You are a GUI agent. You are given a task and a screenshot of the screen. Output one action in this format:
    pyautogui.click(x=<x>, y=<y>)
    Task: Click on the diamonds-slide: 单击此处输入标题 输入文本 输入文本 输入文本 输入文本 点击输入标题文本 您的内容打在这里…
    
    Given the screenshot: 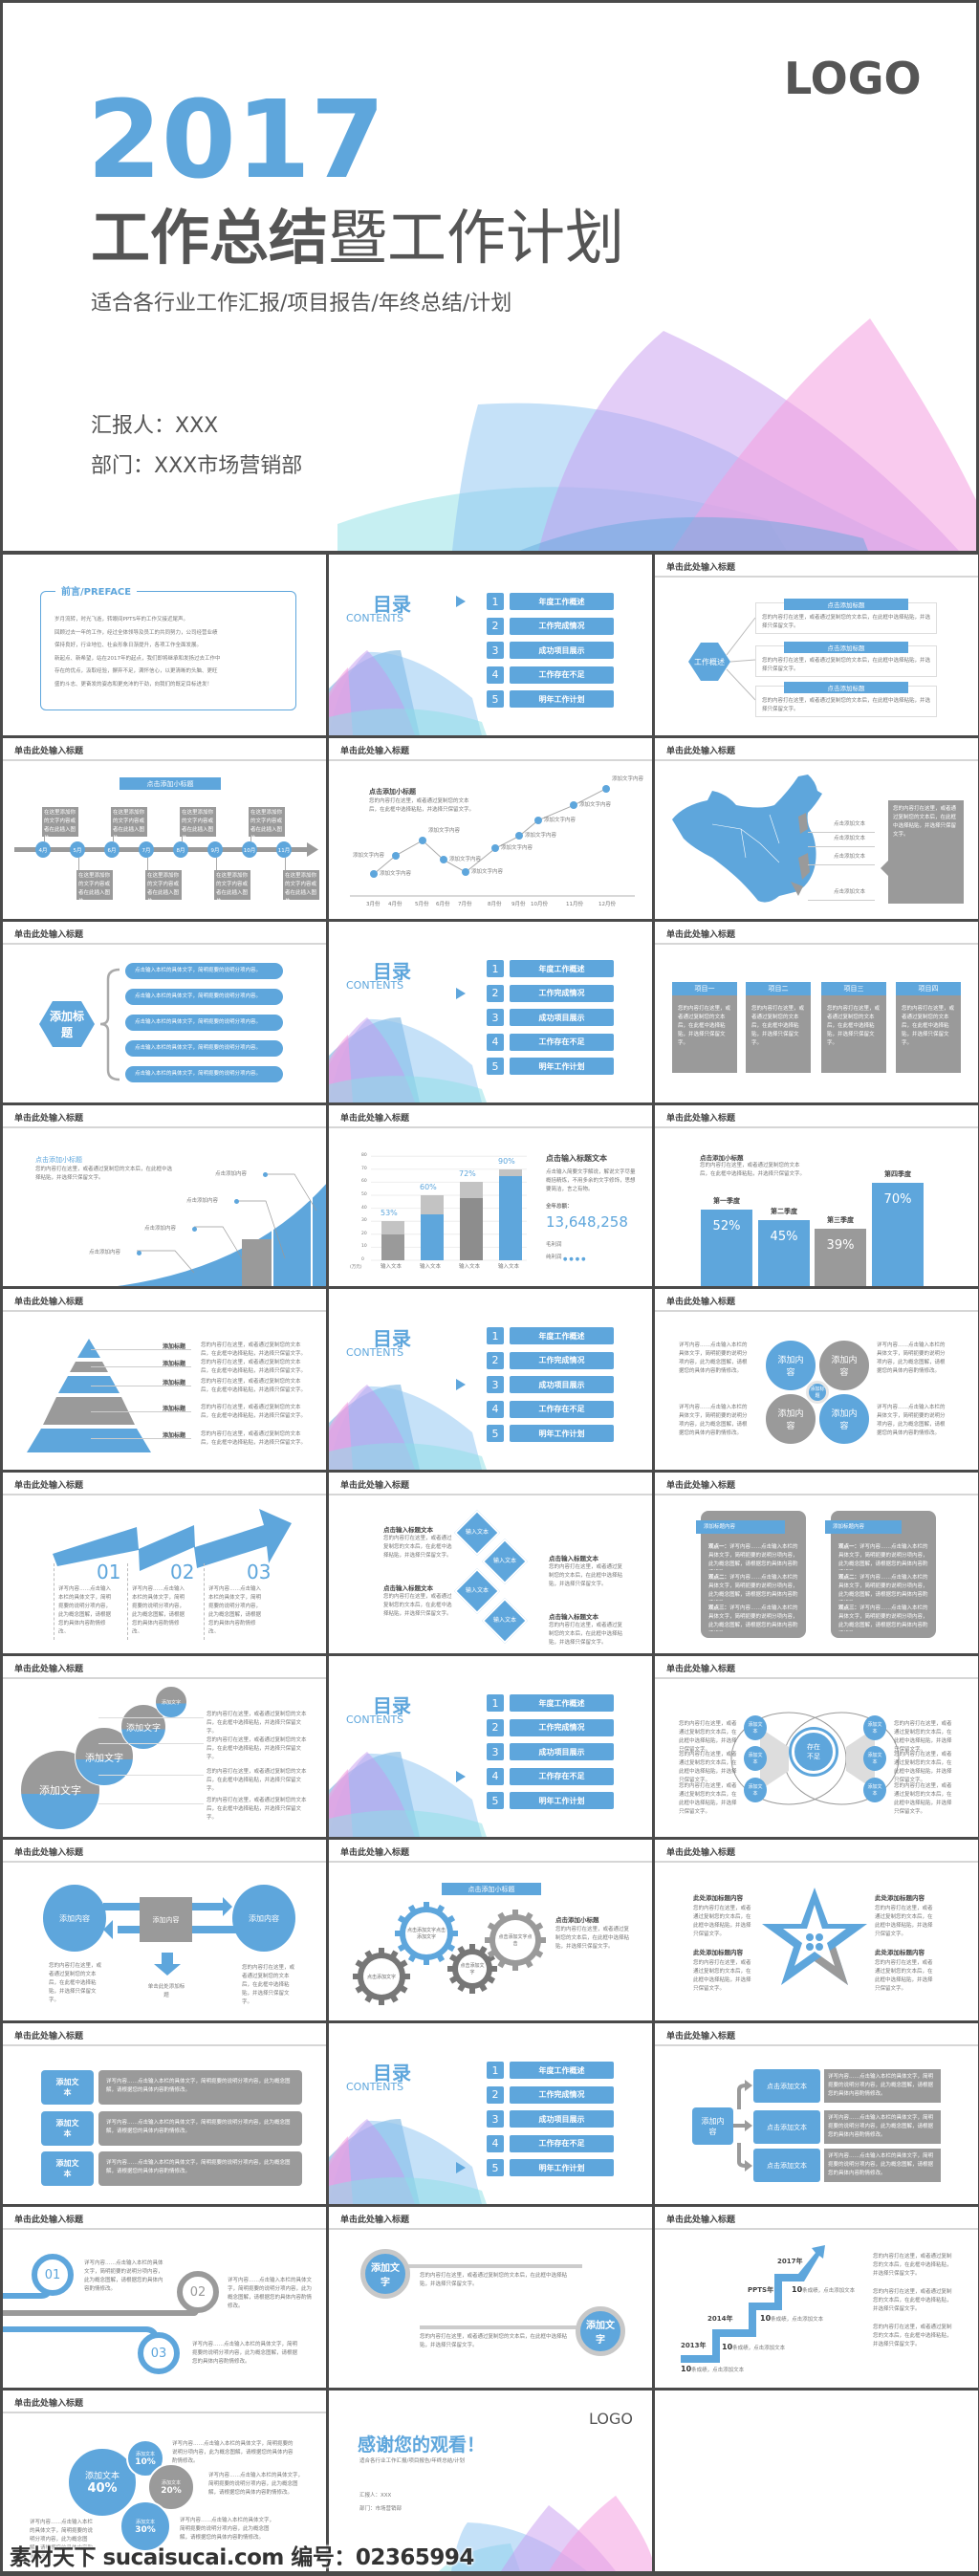 What is the action you would take?
    pyautogui.click(x=491, y=1563)
    